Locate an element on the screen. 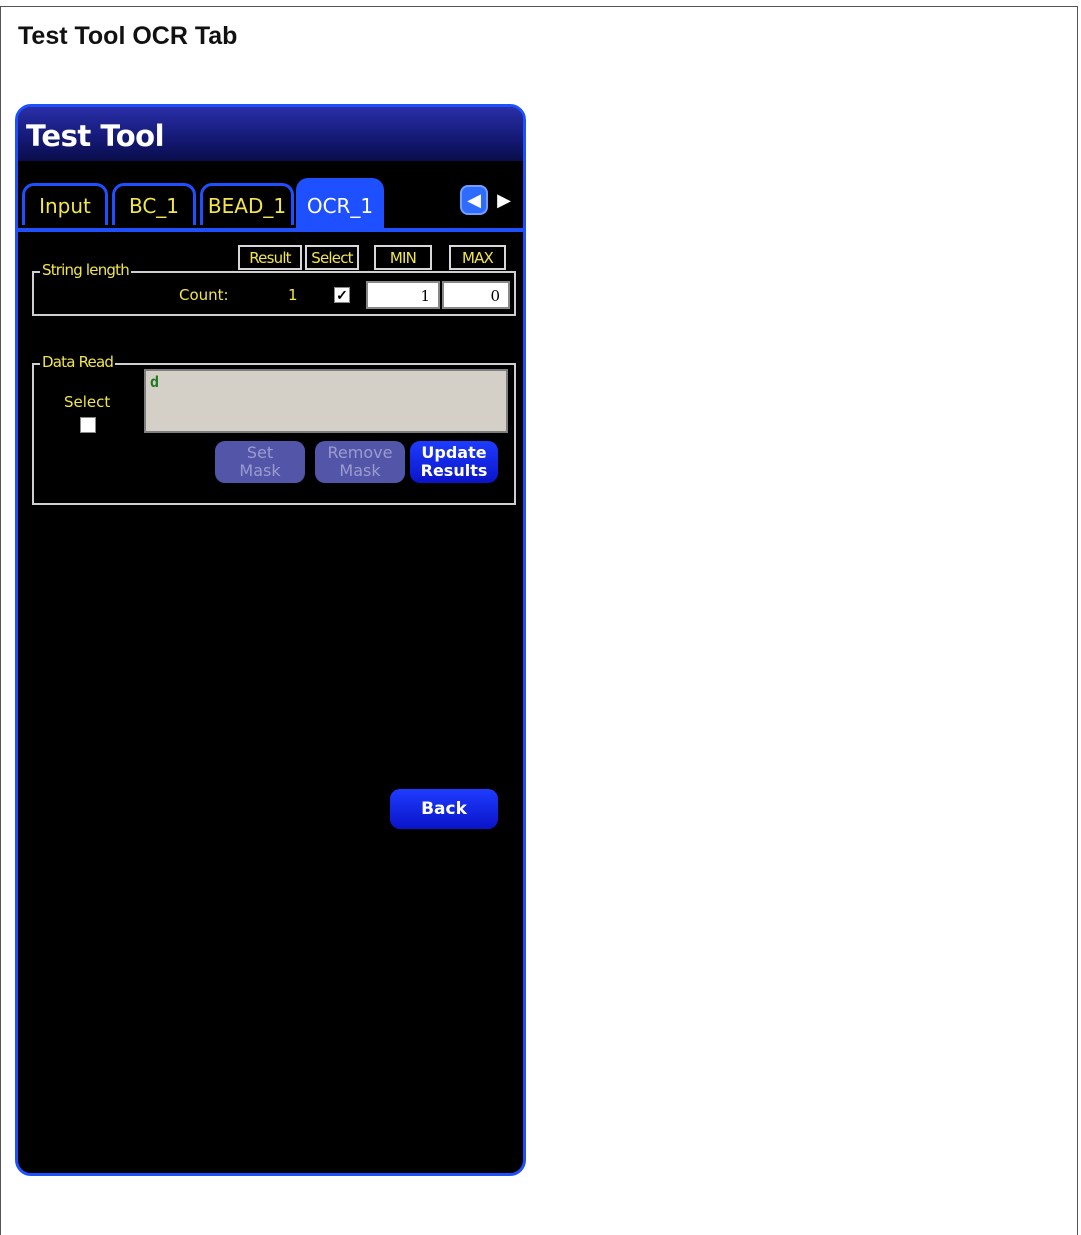 This screenshot has width=1081, height=1235. back-button-label: Back is located at coordinates (444, 809).